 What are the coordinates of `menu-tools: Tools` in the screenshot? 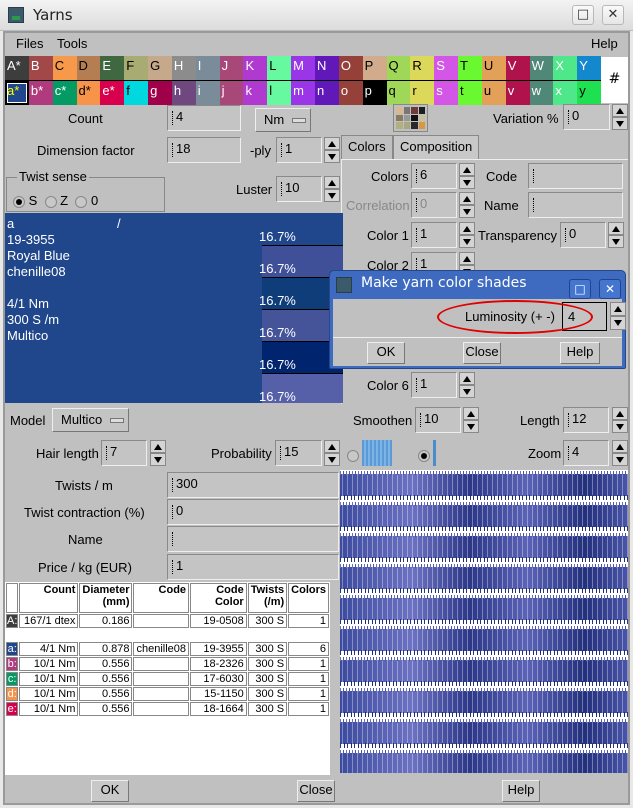 It's located at (72, 43).